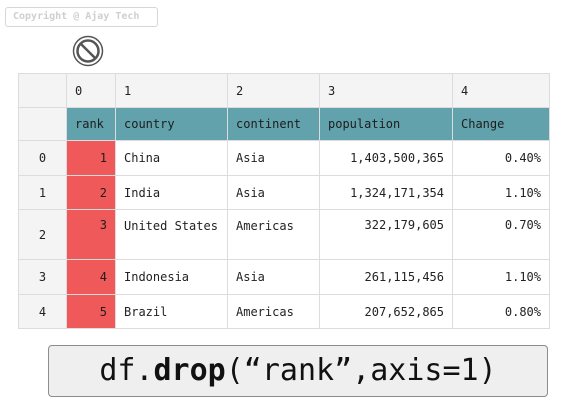  I want to click on country-cell: Brazil, so click(171, 311).